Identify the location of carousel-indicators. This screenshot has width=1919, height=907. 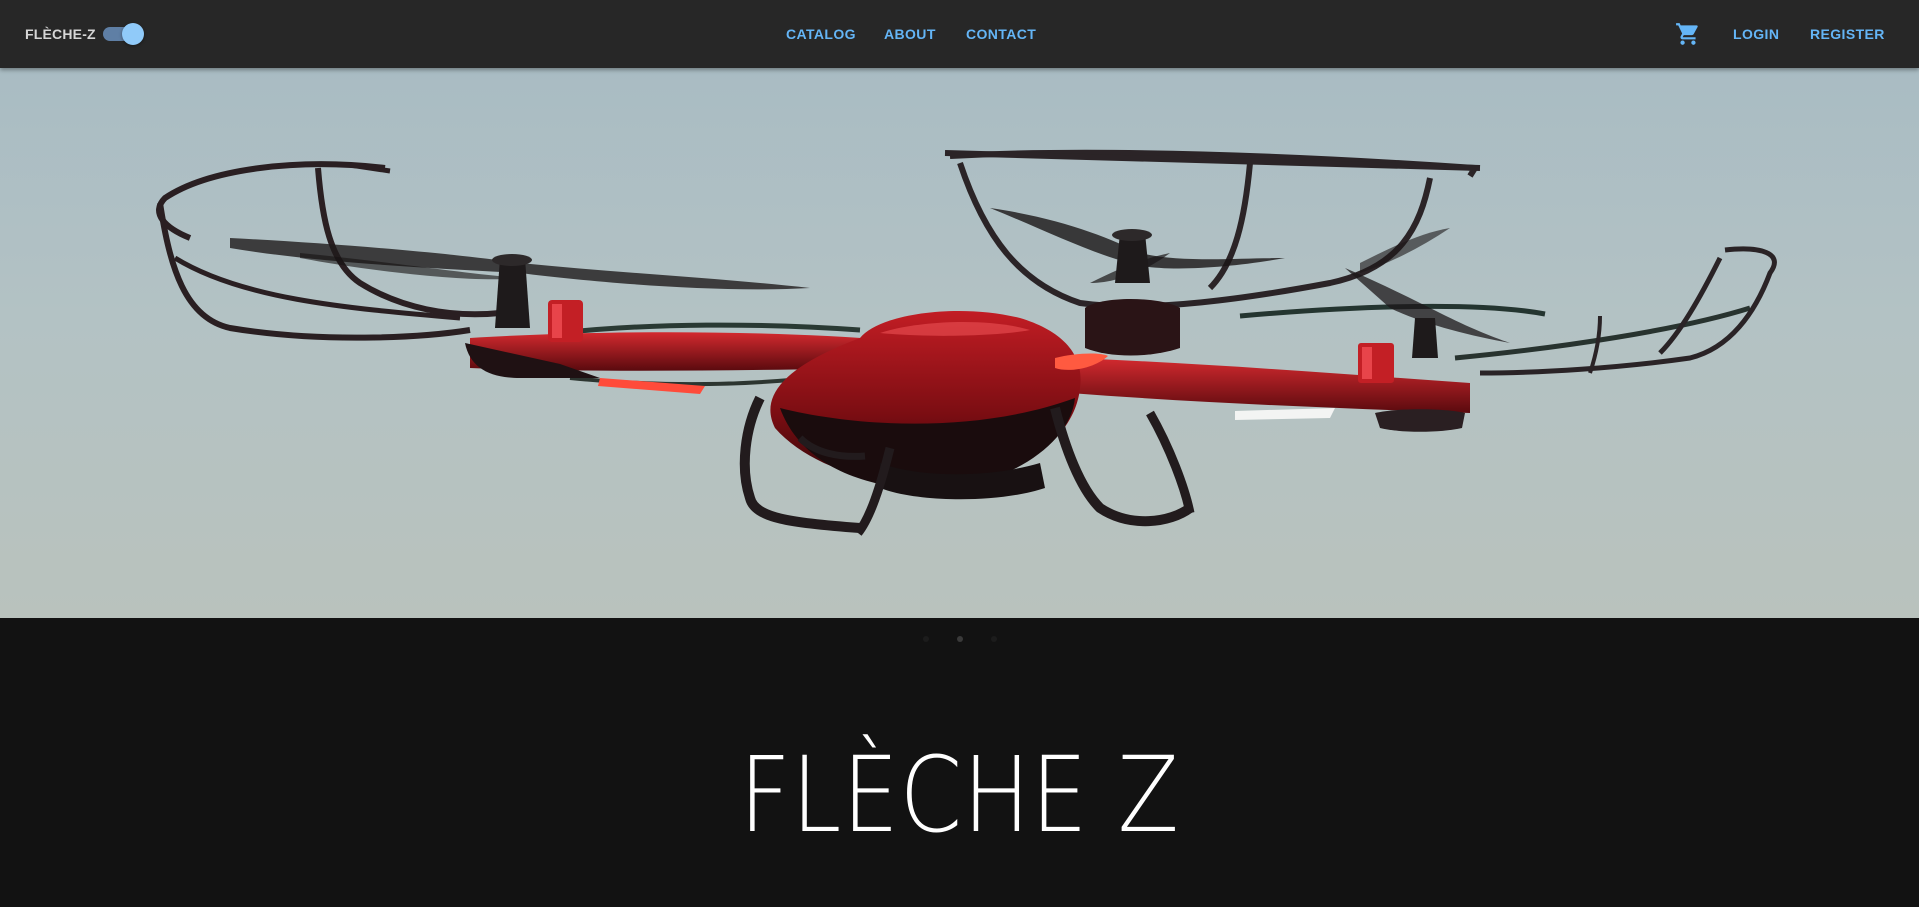
(959, 641).